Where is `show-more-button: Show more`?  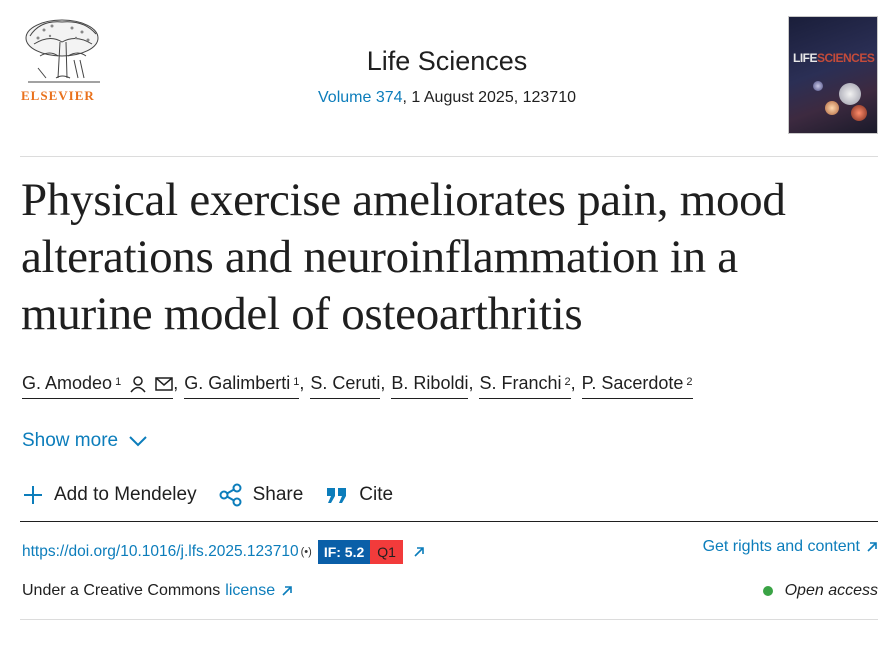
show-more-button: Show more is located at coordinates (85, 441).